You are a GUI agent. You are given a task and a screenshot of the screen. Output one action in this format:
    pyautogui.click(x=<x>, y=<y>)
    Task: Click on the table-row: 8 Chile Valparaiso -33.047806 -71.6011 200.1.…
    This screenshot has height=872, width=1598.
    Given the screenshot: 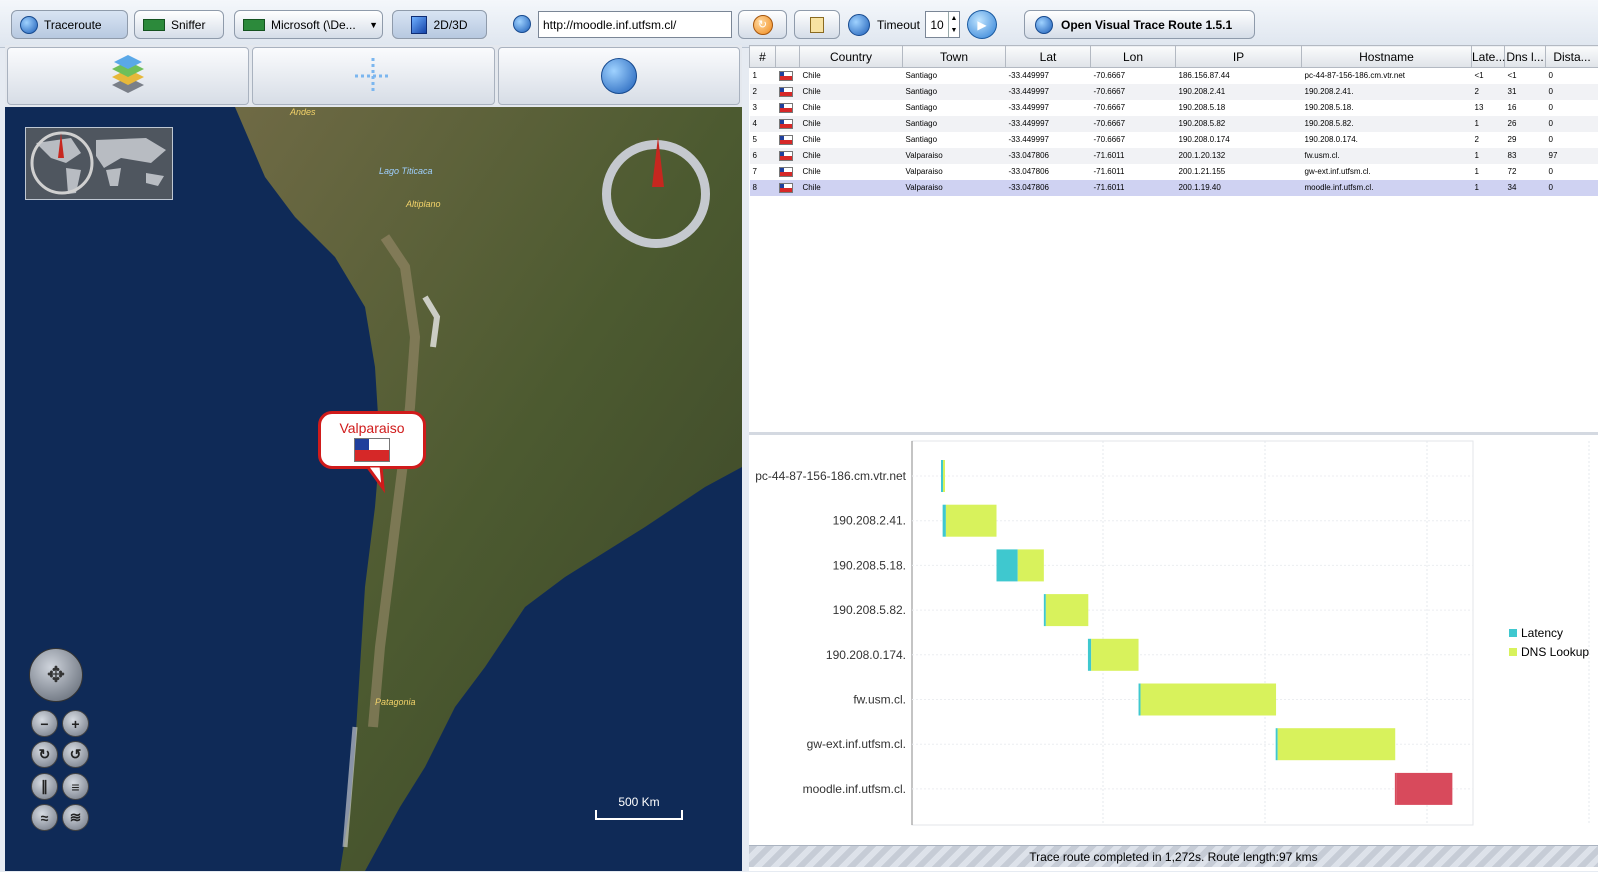 What is the action you would take?
    pyautogui.click(x=1173, y=187)
    